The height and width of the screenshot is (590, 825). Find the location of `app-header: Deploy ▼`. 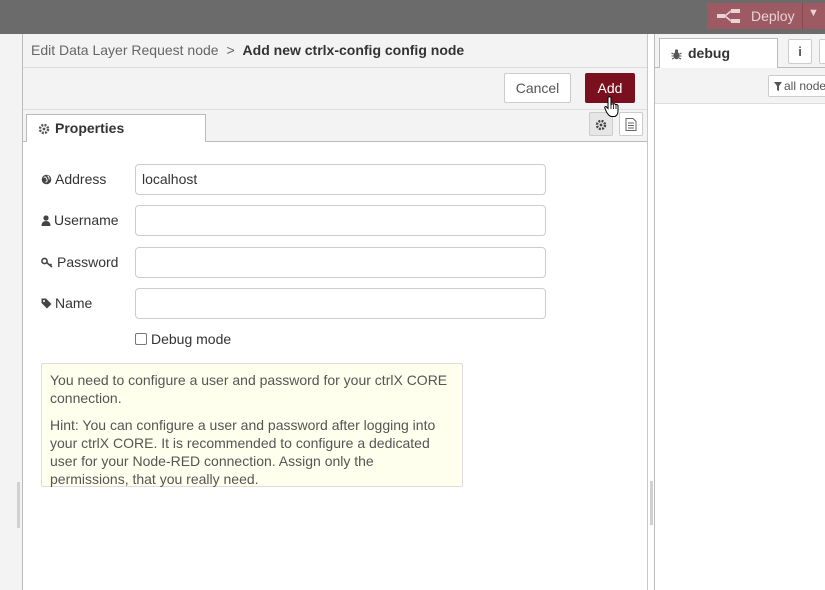

app-header: Deploy ▼ is located at coordinates (412, 17).